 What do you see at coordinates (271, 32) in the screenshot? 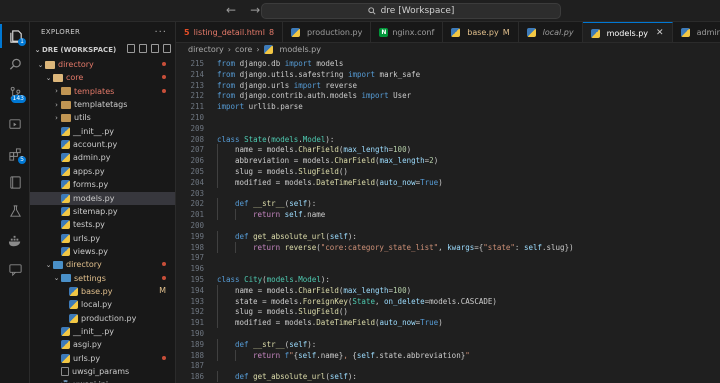
I see `tab-status: 8` at bounding box center [271, 32].